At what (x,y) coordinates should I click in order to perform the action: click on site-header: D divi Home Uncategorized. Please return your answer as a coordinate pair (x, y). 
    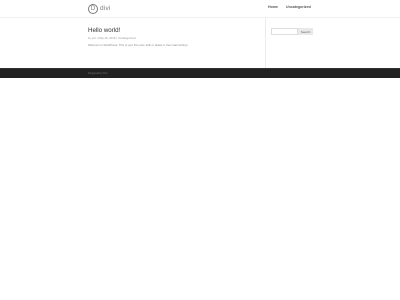
    Looking at the image, I should click on (200, 8).